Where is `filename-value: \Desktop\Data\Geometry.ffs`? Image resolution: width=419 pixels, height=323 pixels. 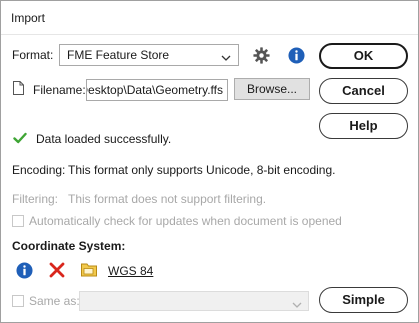 filename-value: \Desktop\Data\Geometry.ffs is located at coordinates (154, 90).